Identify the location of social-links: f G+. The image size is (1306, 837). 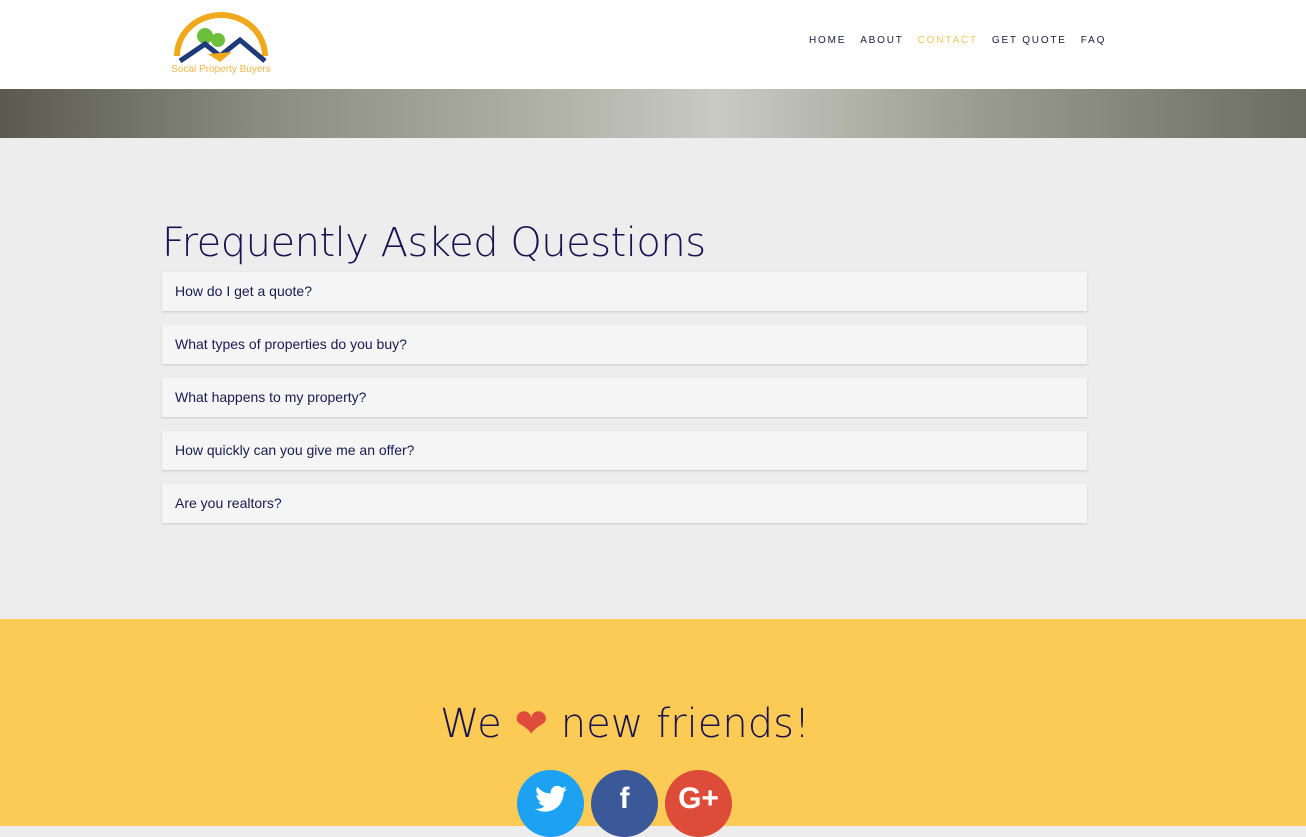
(624, 803).